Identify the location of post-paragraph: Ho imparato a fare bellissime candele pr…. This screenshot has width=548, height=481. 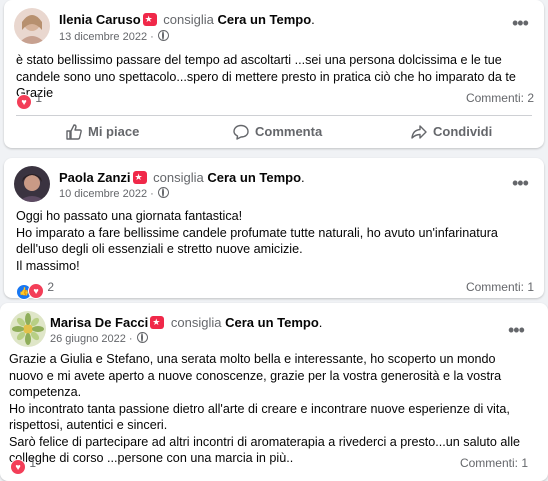
(257, 241).